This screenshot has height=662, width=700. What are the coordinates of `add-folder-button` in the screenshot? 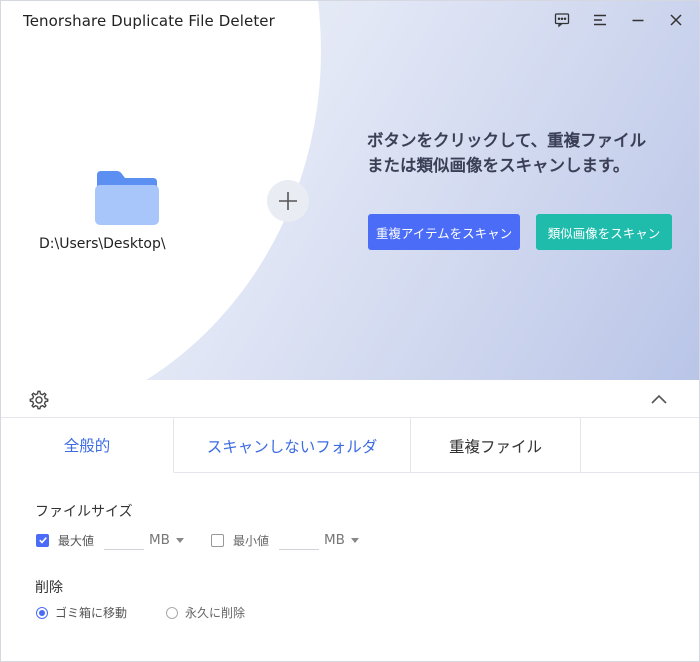 It's located at (288, 201).